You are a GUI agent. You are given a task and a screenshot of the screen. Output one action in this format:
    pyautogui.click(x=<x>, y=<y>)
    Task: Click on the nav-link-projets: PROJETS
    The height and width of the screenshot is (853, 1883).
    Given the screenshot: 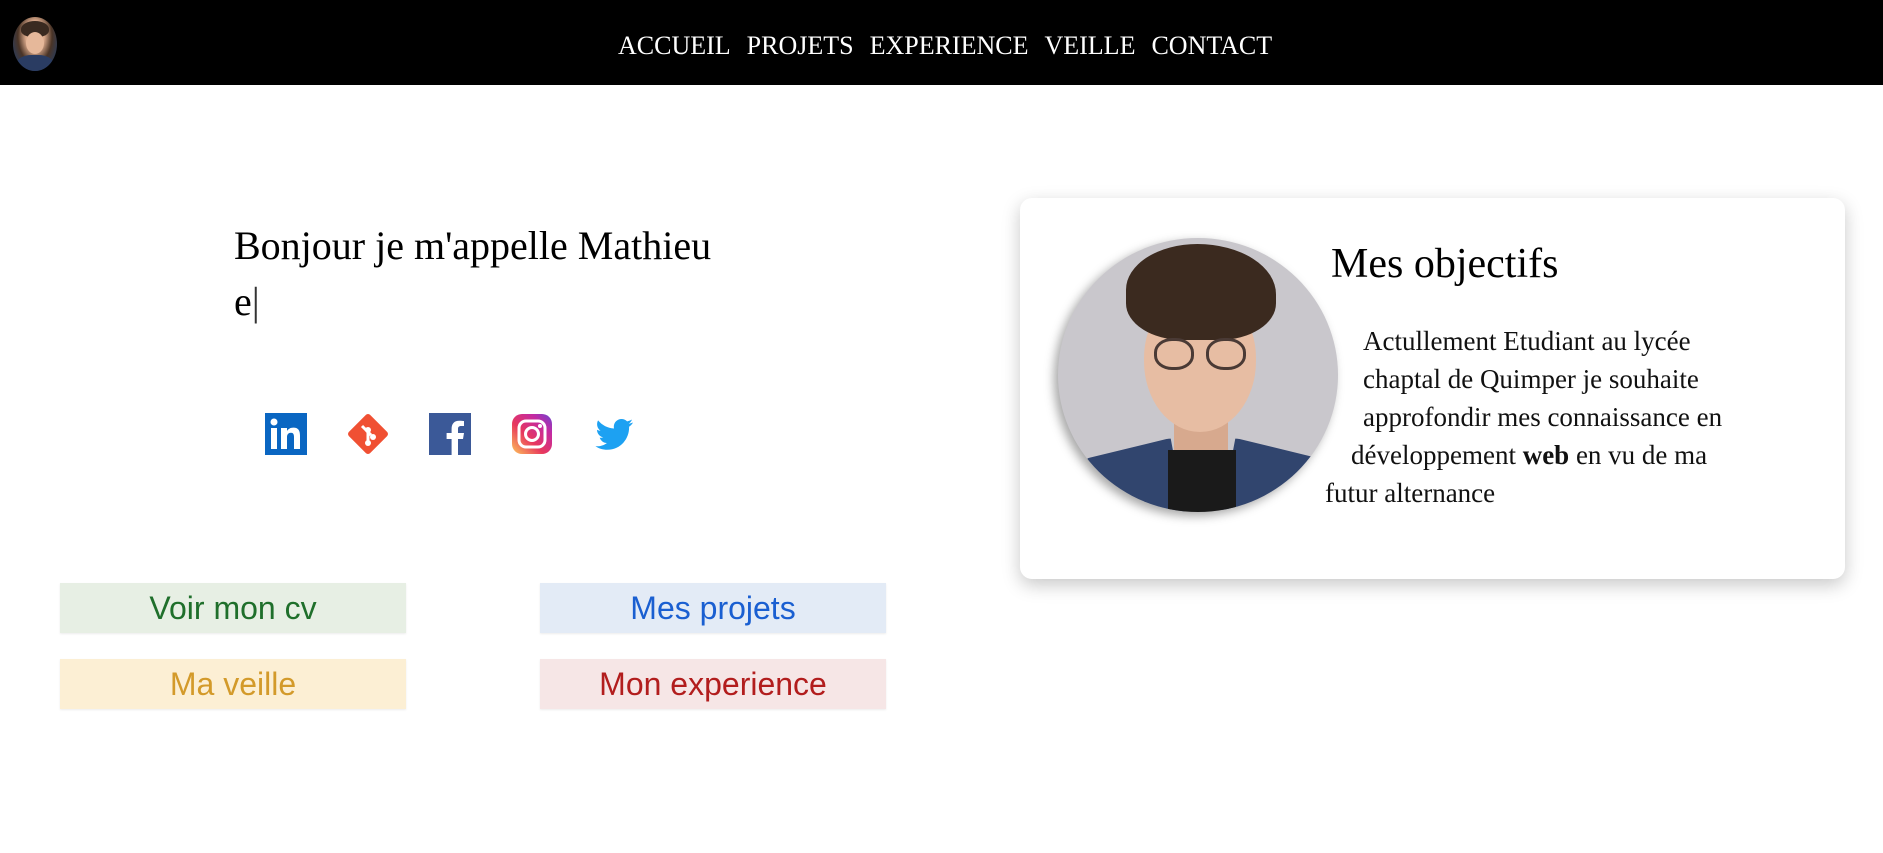 What is the action you would take?
    pyautogui.click(x=800, y=46)
    